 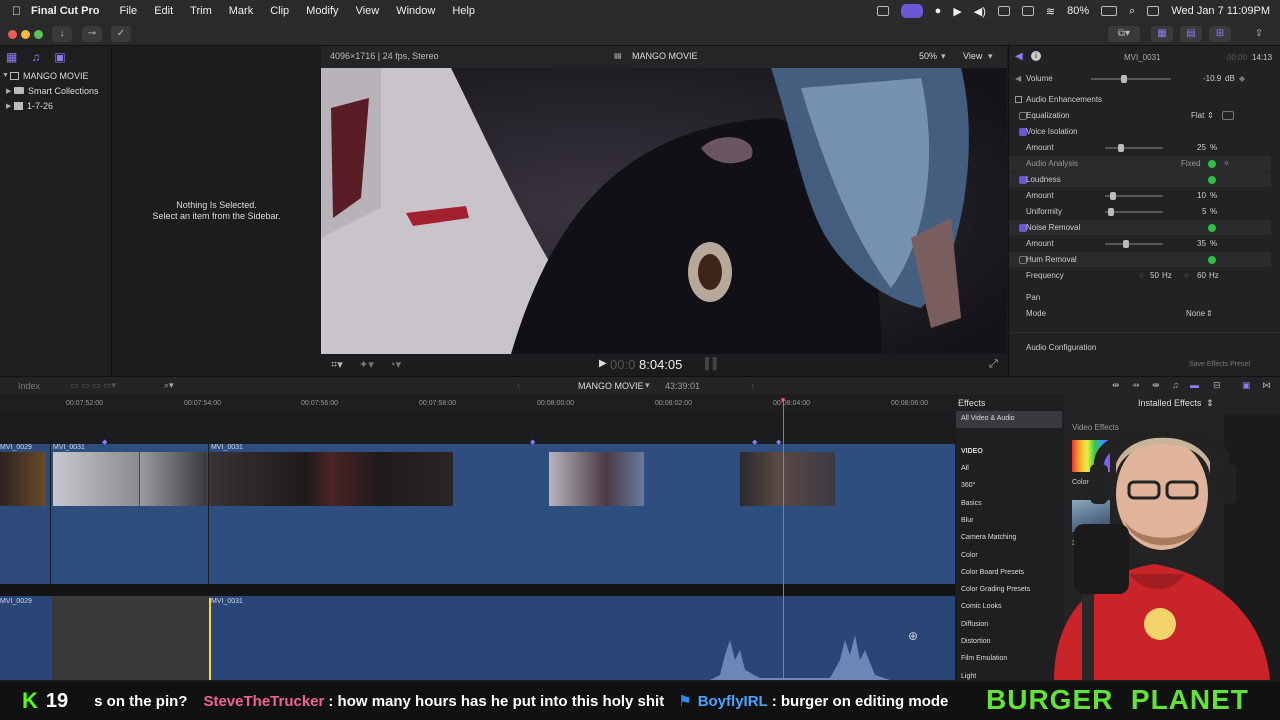 I want to click on menu-file: File, so click(x=128, y=11).